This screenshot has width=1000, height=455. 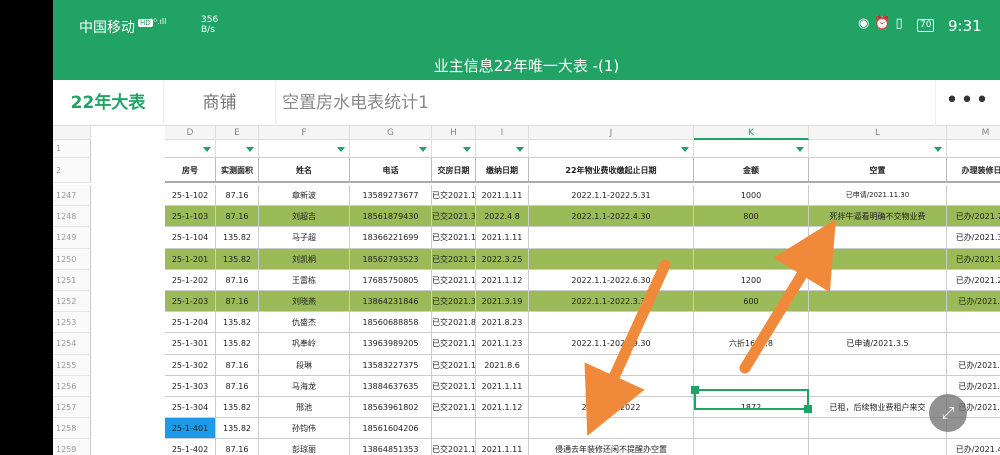 What do you see at coordinates (973, 322) in the screenshot?
I see `cell-renovation-date` at bounding box center [973, 322].